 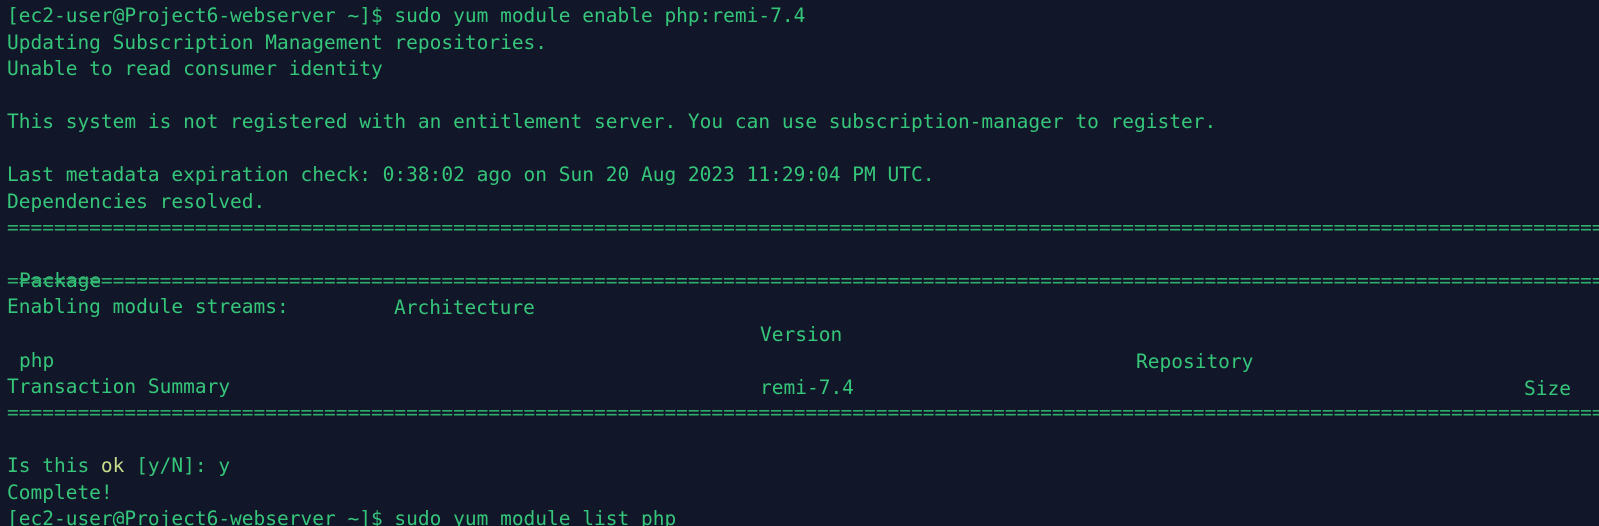 What do you see at coordinates (807, 387) in the screenshot?
I see `row-version-remi: remi-7.4` at bounding box center [807, 387].